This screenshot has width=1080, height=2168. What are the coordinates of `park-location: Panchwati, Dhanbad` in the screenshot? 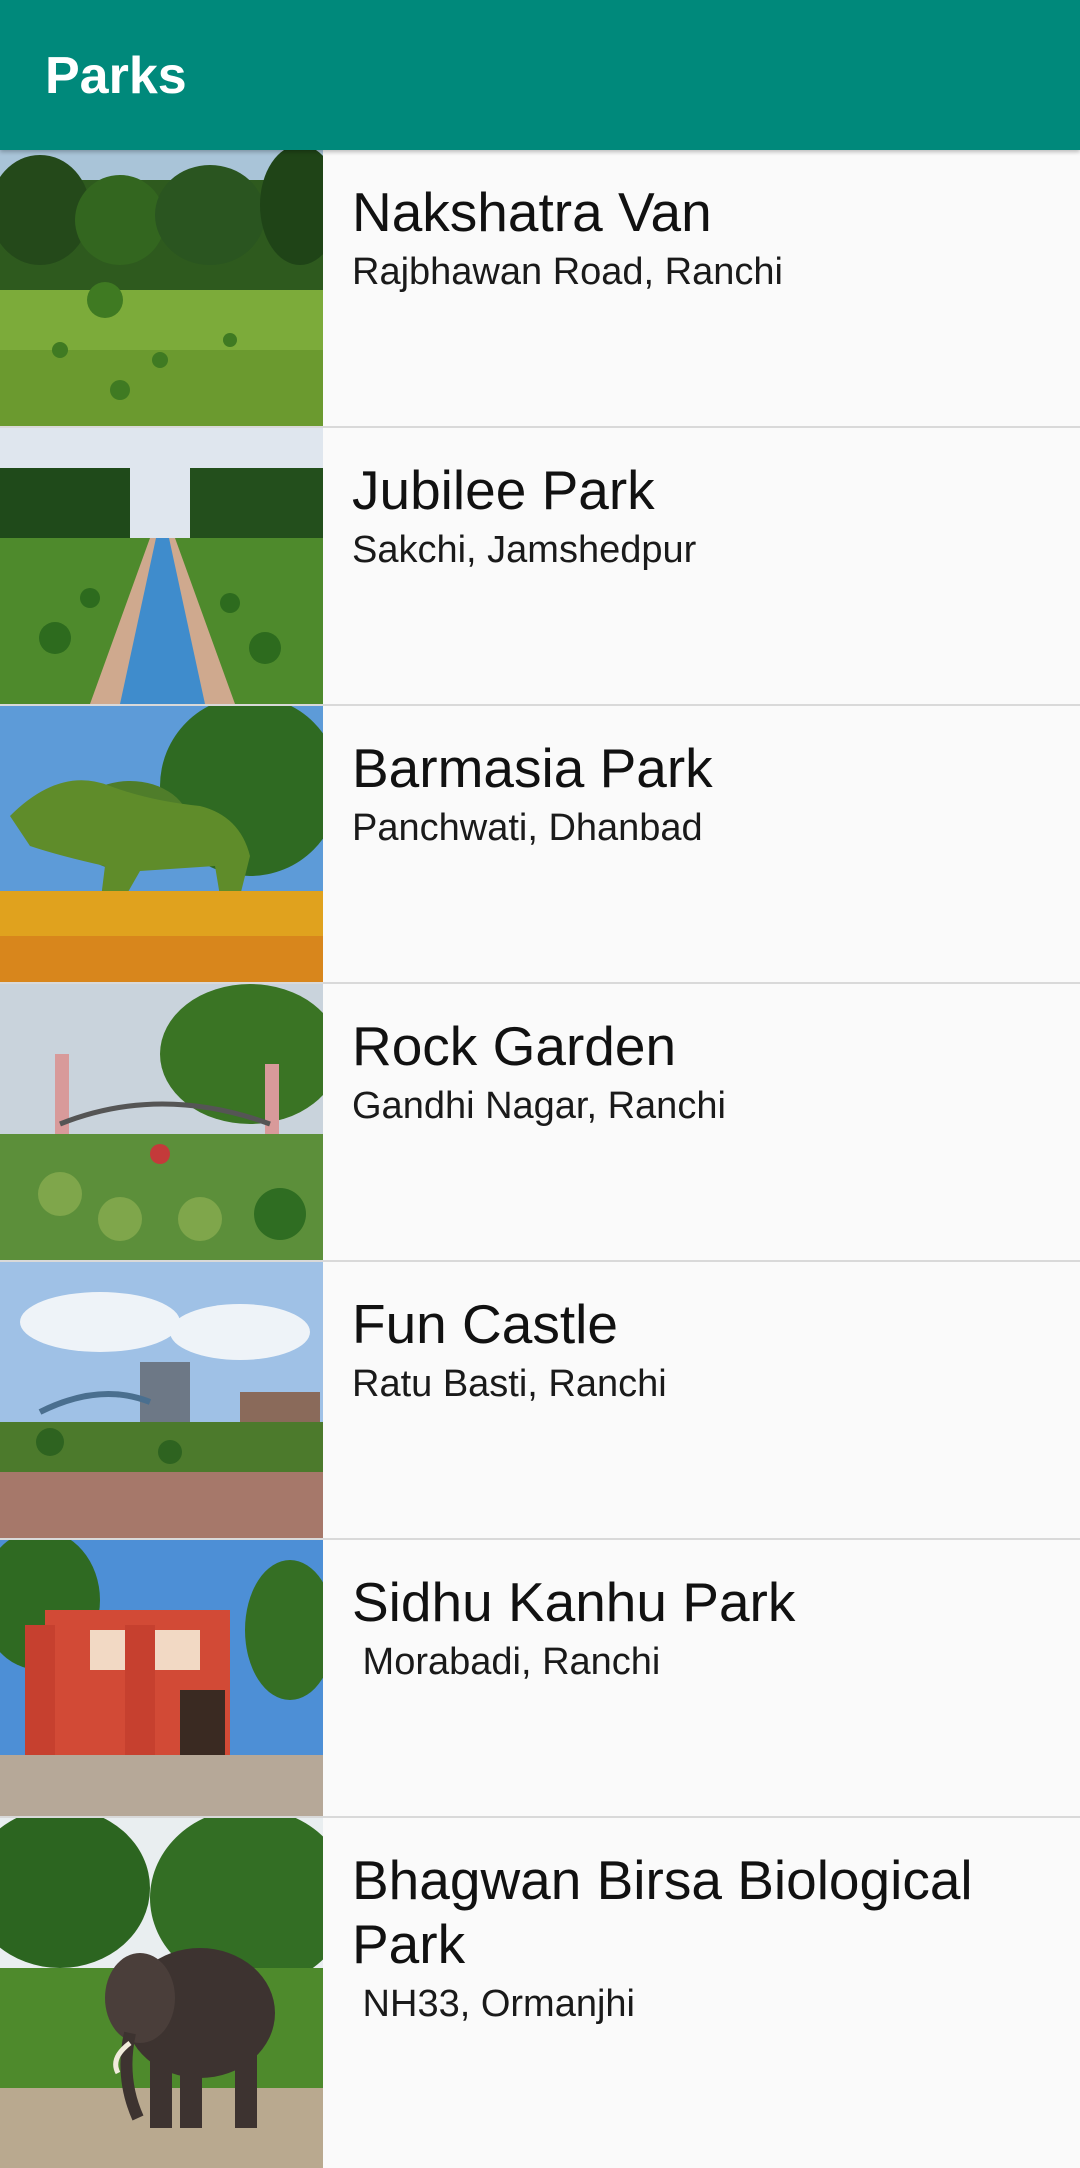 It's located at (527, 828).